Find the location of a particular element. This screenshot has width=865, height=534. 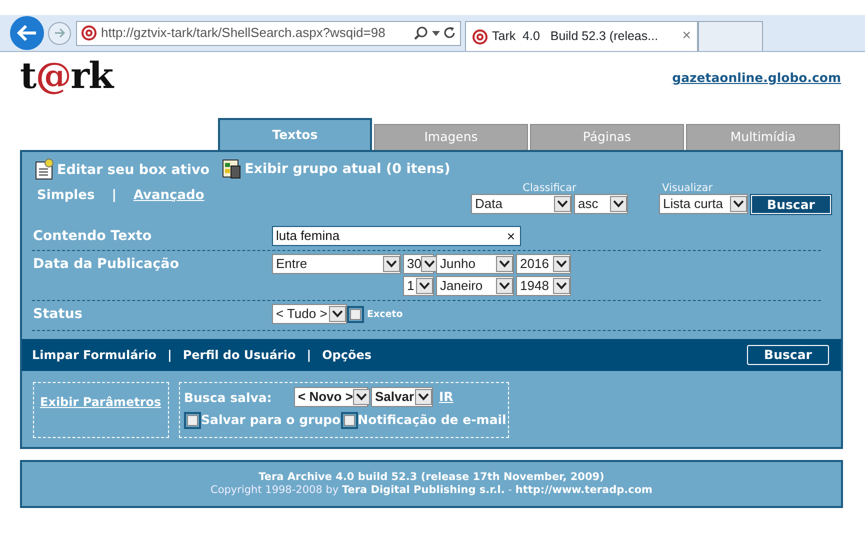

saved-search-label: Busca salva: is located at coordinates (228, 398).